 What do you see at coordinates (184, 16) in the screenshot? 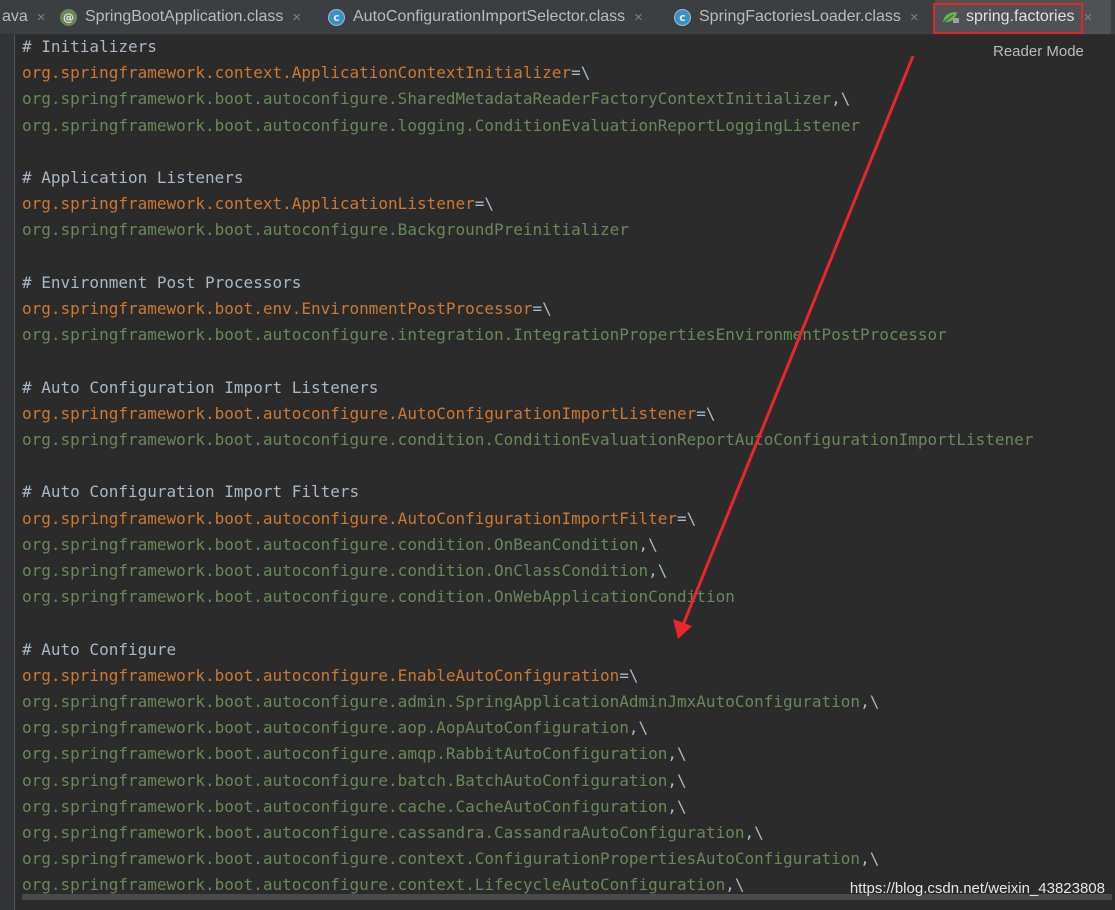
I see `tab-label: SpringBootApplication.class` at bounding box center [184, 16].